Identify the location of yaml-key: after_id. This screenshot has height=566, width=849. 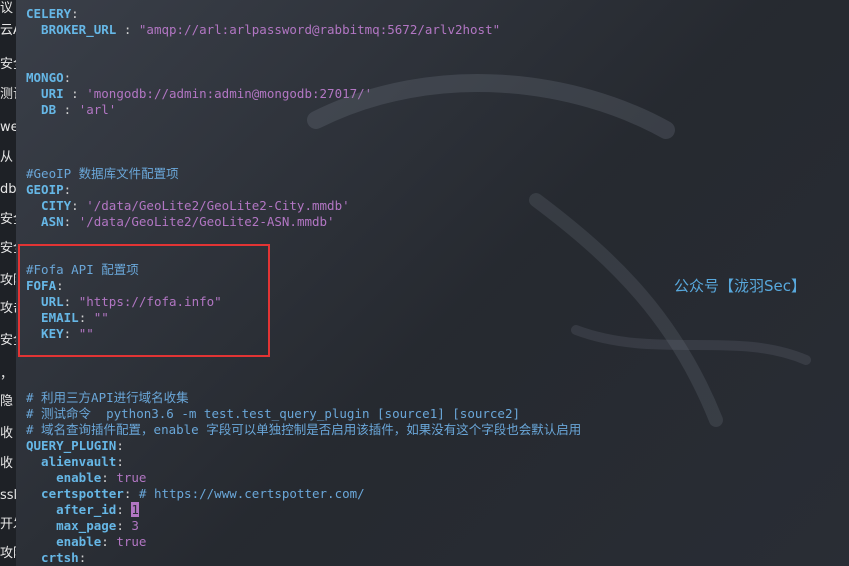
(71, 509).